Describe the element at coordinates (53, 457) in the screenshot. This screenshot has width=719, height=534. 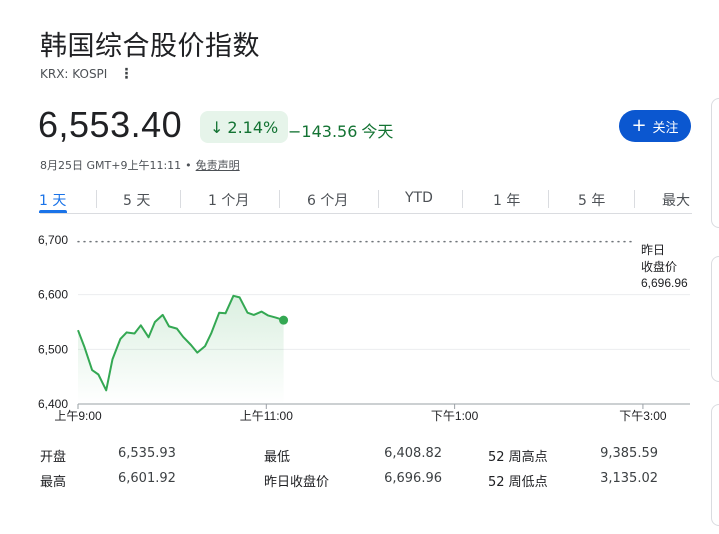
I see `open-label: 开盘` at that location.